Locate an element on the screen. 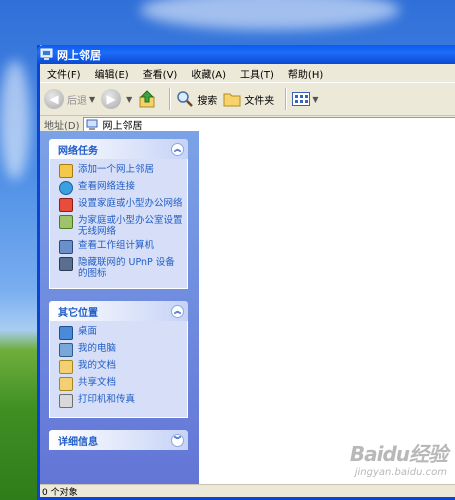 The image size is (455, 500). task-label: 添加一个网上邻居 is located at coordinates (116, 169).